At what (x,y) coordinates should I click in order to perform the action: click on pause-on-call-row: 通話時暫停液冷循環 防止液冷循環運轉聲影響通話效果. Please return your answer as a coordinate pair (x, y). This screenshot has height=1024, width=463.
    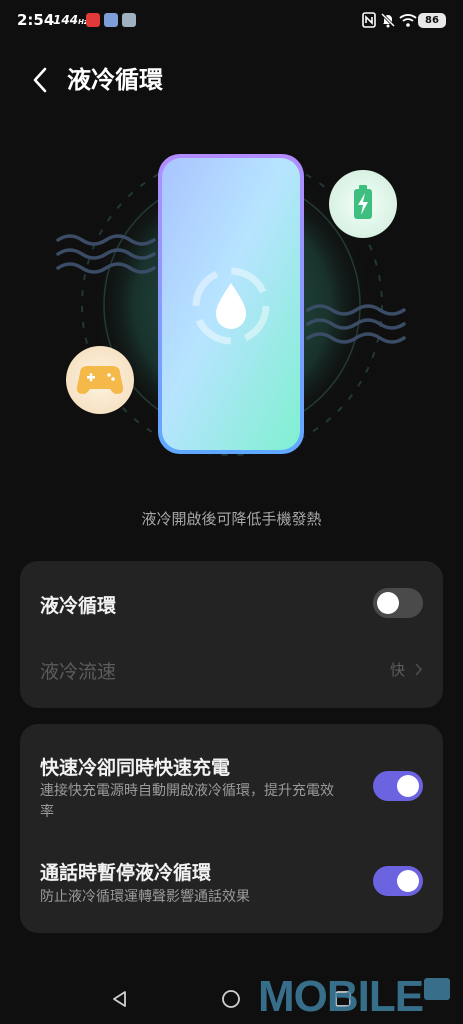
    Looking at the image, I should click on (231, 883).